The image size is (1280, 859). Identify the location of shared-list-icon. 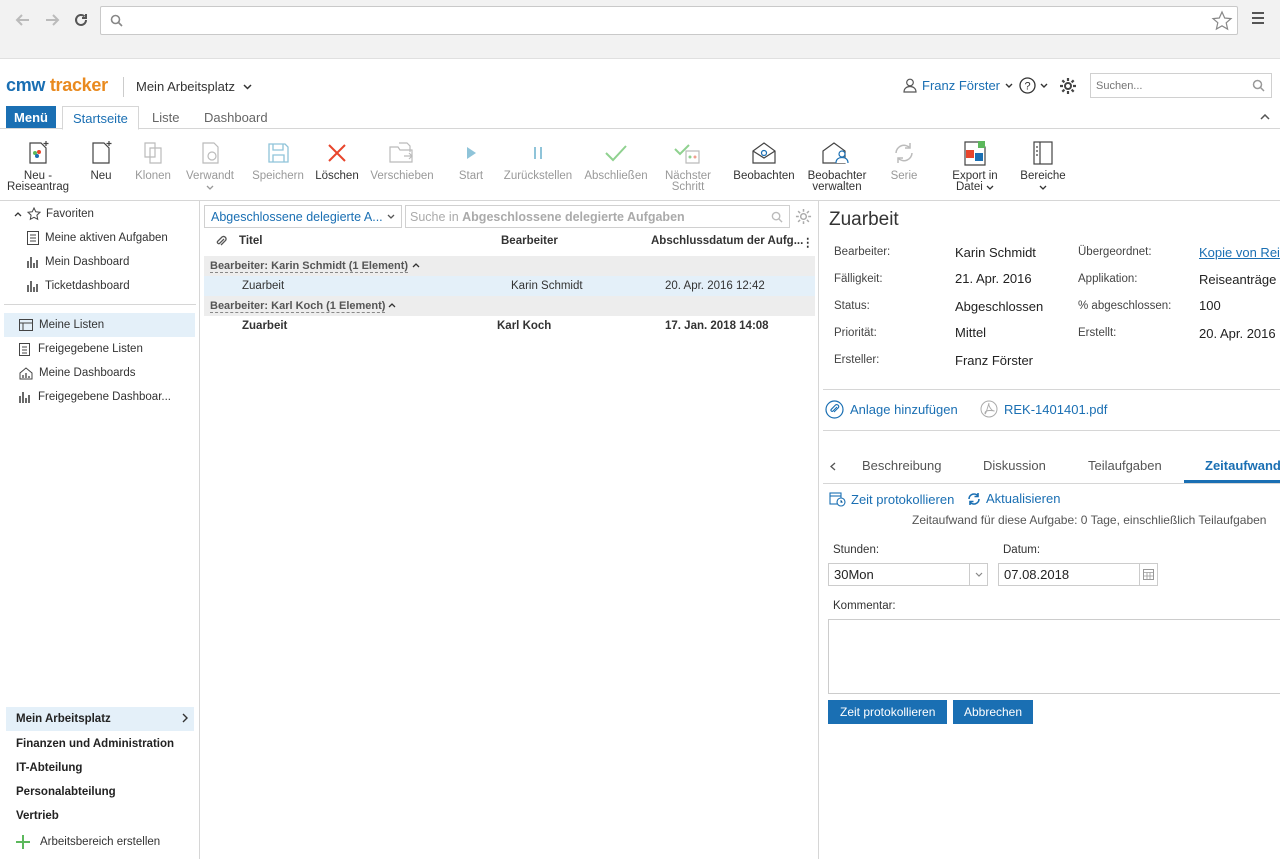
(24, 349).